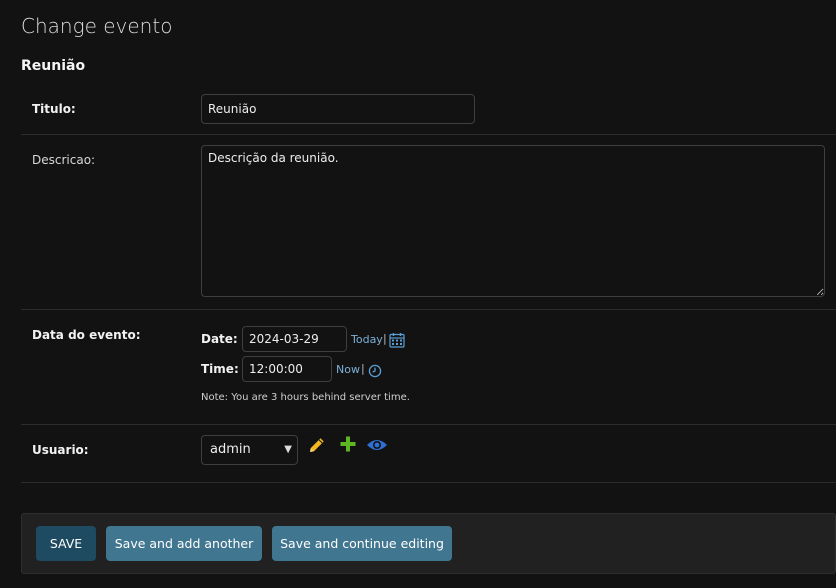 The image size is (836, 588). I want to click on save-and-add-another-button: Save and add another, so click(184, 543).